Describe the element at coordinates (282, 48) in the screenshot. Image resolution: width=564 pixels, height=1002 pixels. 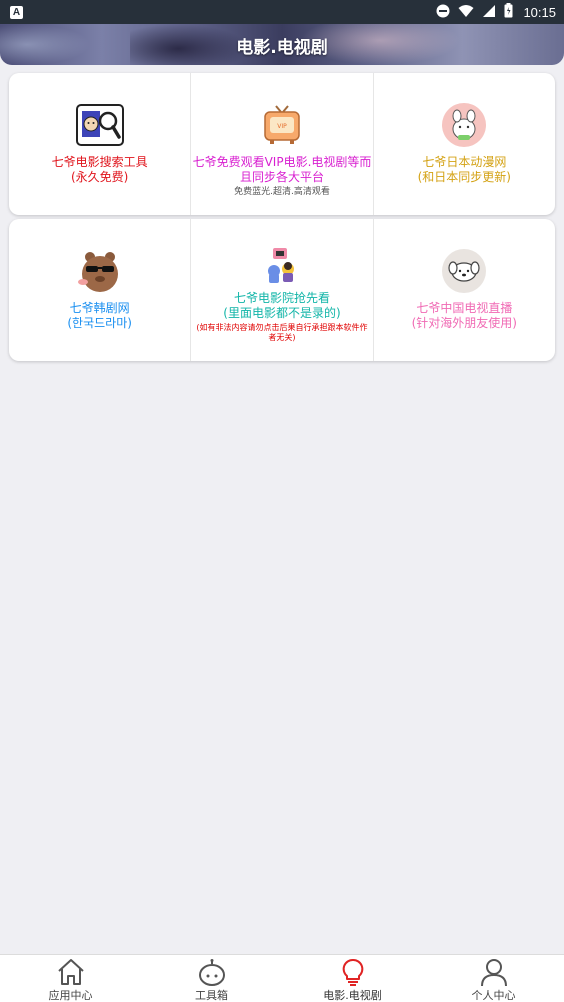
I see `page-title: 电影.电视剧` at that location.